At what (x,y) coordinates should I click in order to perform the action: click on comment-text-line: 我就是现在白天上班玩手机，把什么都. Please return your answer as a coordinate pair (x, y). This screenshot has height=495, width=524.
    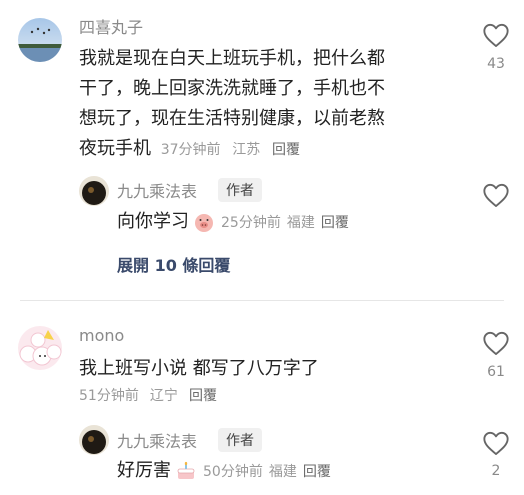
    Looking at the image, I should click on (232, 58).